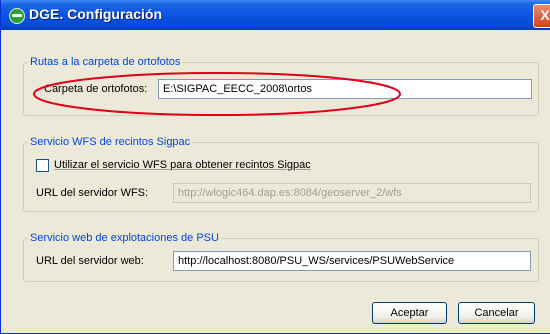 This screenshot has width=550, height=334. Describe the element at coordinates (42, 165) in the screenshot. I see `use-wfs-checkbox` at that location.